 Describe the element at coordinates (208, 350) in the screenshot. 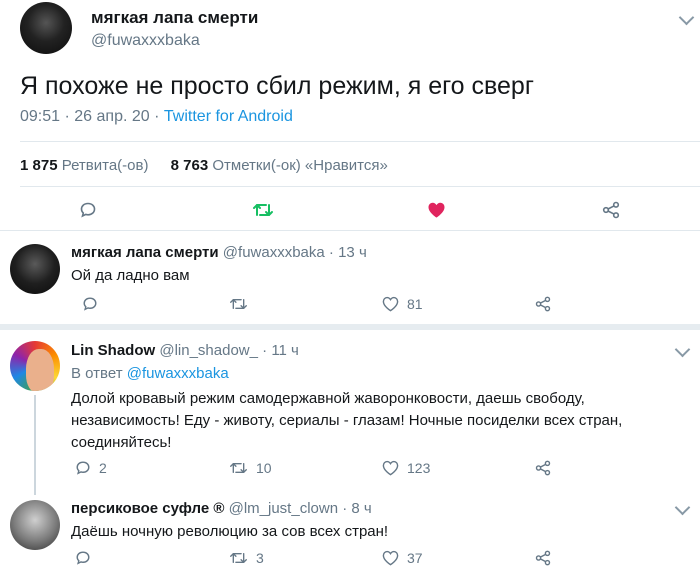

I see `reply-author-handle: @lin_shadow_` at that location.